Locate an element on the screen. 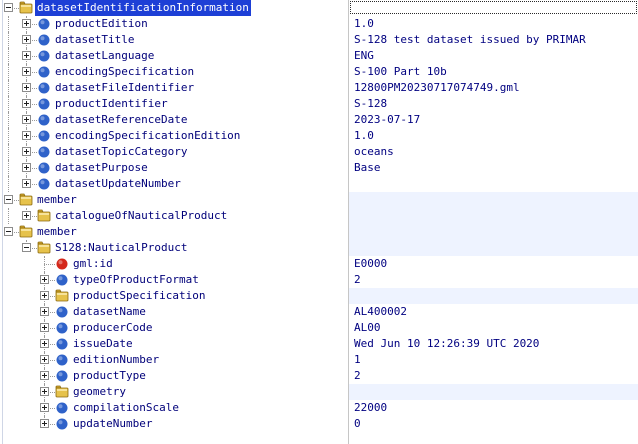 The image size is (638, 444). node-name: encodingSpecificationEdition is located at coordinates (148, 135).